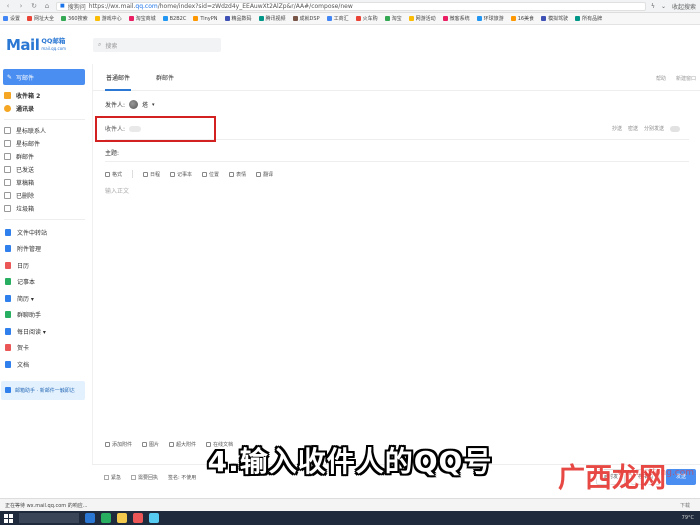 The image size is (700, 525). Describe the element at coordinates (45, 282) in the screenshot. I see `sidebar-item-app: 记事本` at that location.